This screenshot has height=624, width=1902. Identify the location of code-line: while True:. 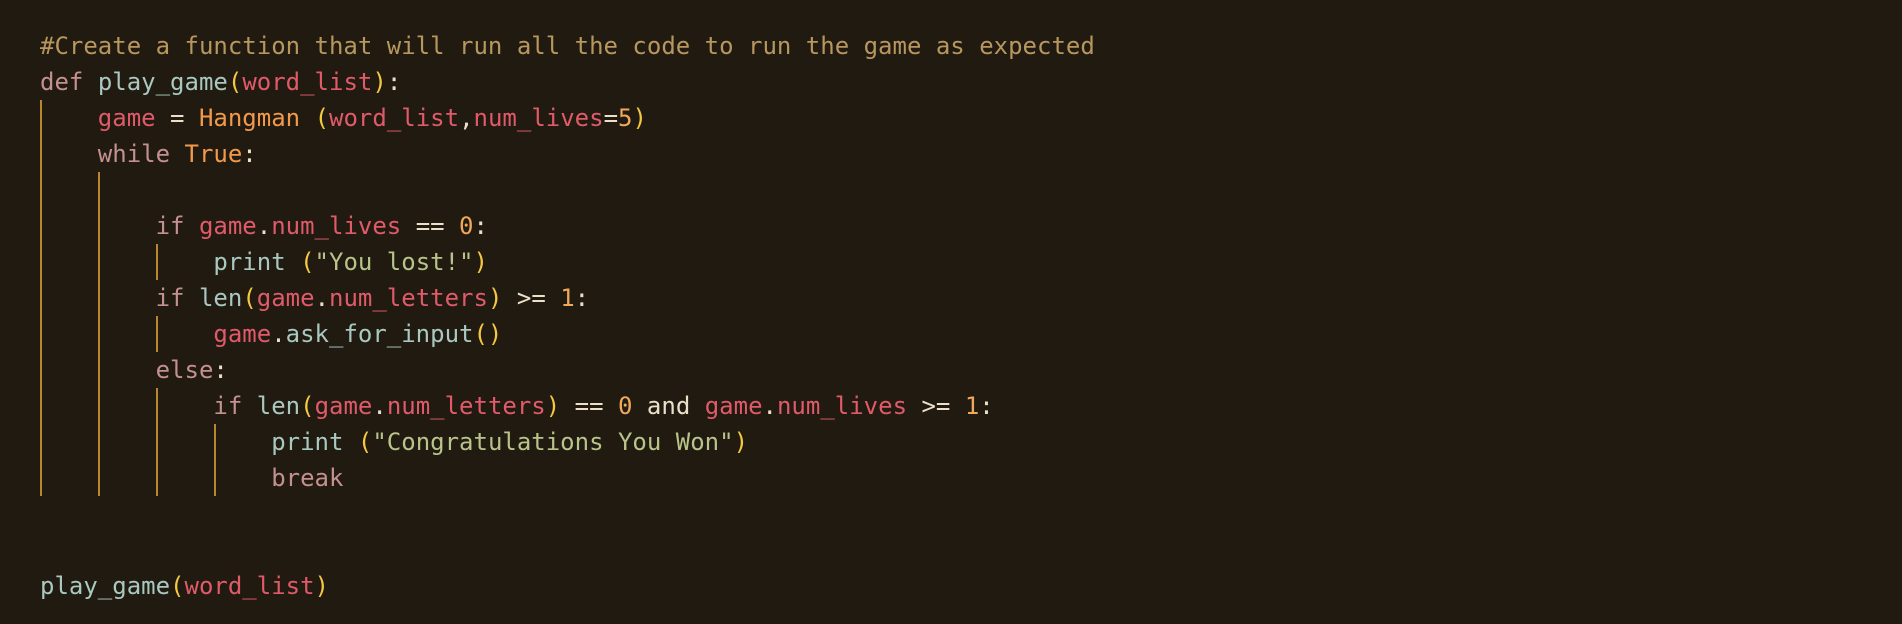
(148, 154).